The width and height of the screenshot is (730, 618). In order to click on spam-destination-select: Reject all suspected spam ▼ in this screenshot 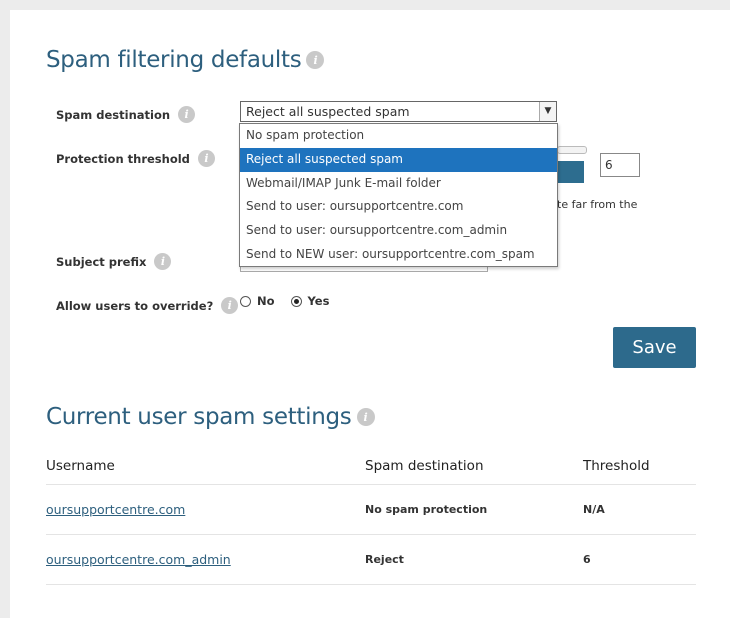, I will do `click(398, 111)`.